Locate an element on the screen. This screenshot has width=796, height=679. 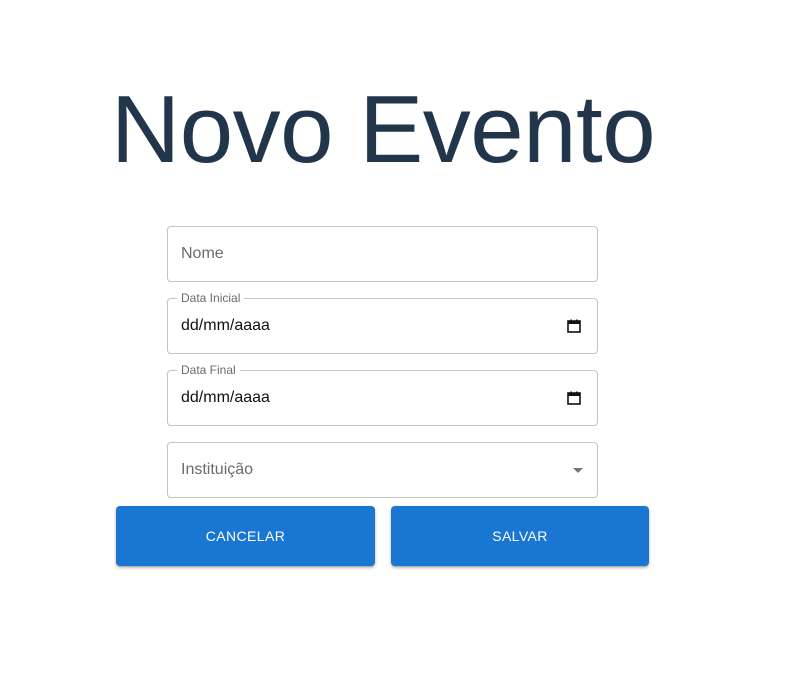
start-date-label: Data Inicial is located at coordinates (211, 298).